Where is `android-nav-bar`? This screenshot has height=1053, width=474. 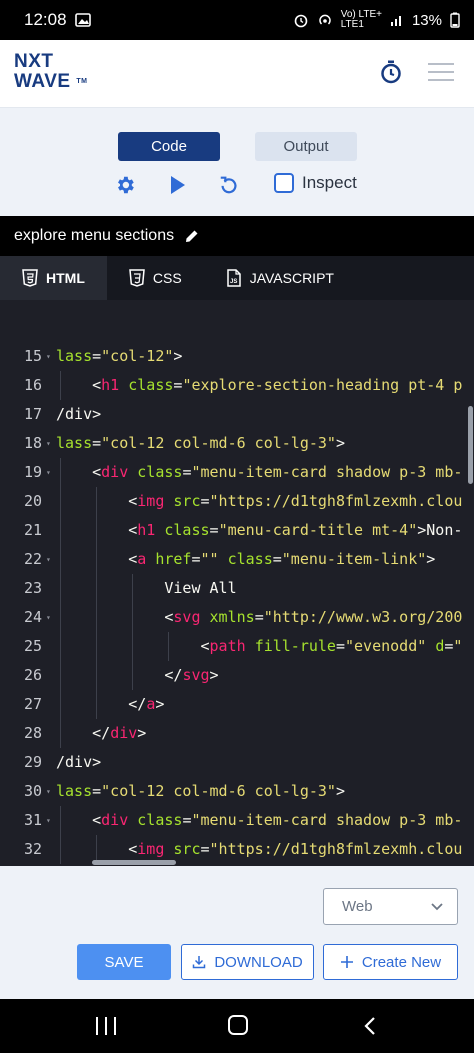 android-nav-bar is located at coordinates (237, 1026).